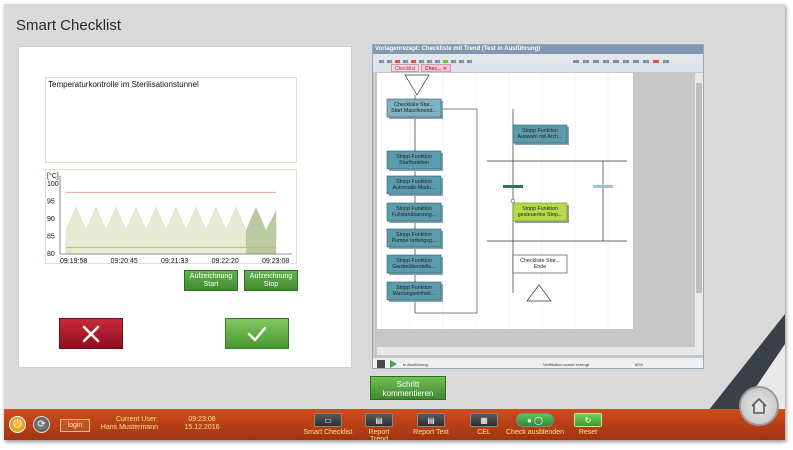  I want to click on close-icon, so click(91, 333).